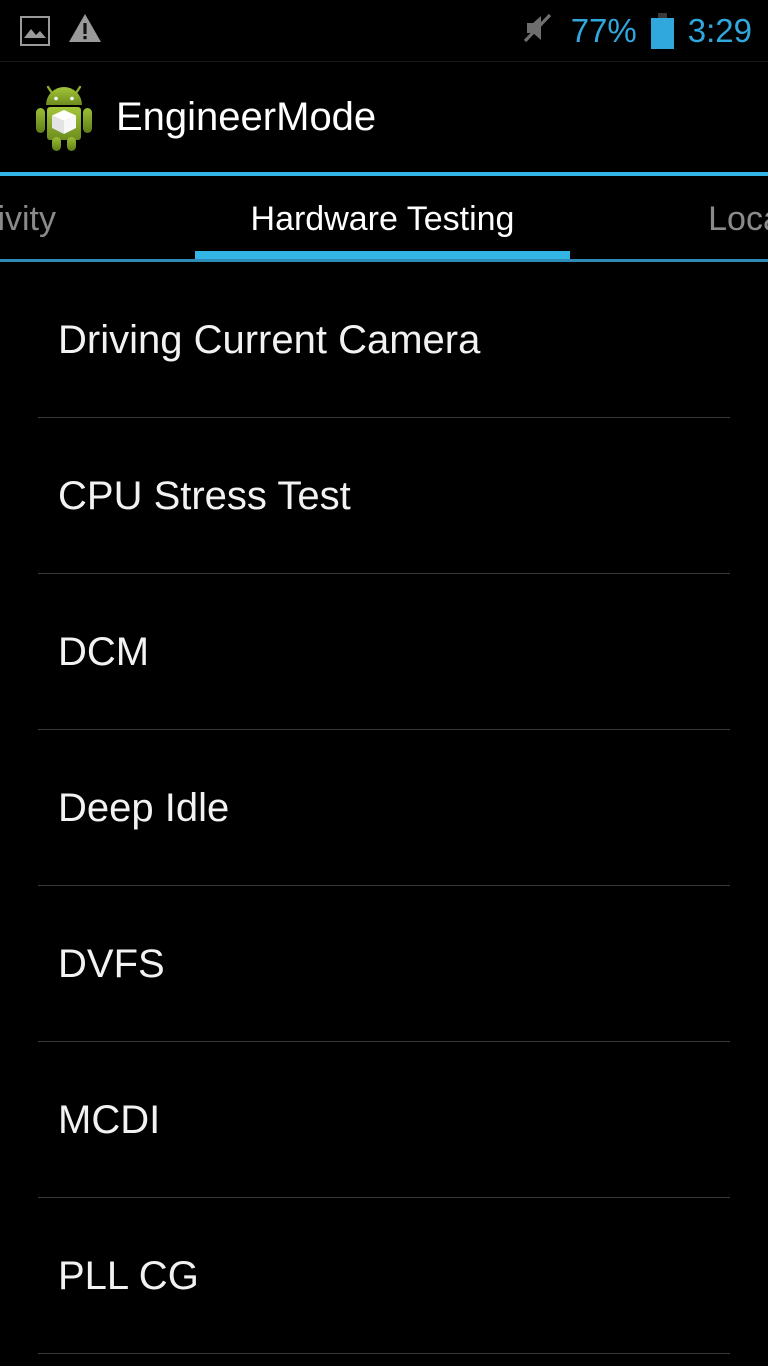 This screenshot has width=768, height=1366. What do you see at coordinates (538, 30) in the screenshot?
I see `volume-mute-icon` at bounding box center [538, 30].